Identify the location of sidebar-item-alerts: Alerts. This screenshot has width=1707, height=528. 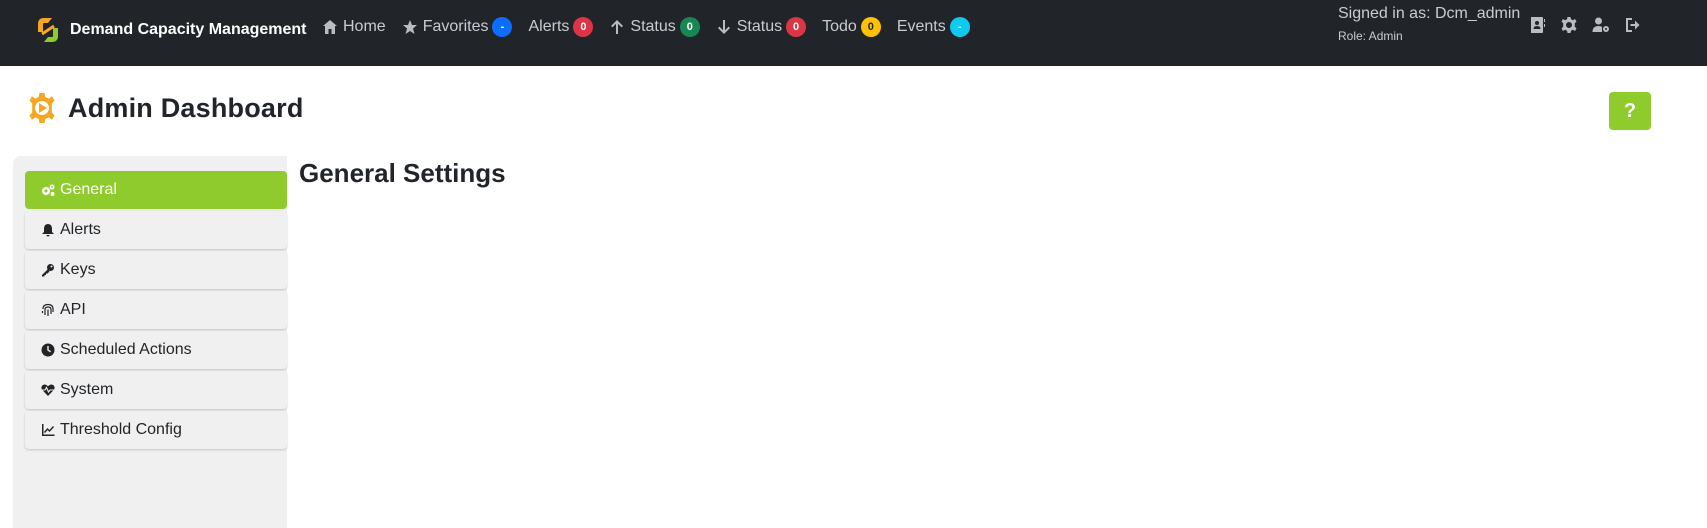
(156, 230).